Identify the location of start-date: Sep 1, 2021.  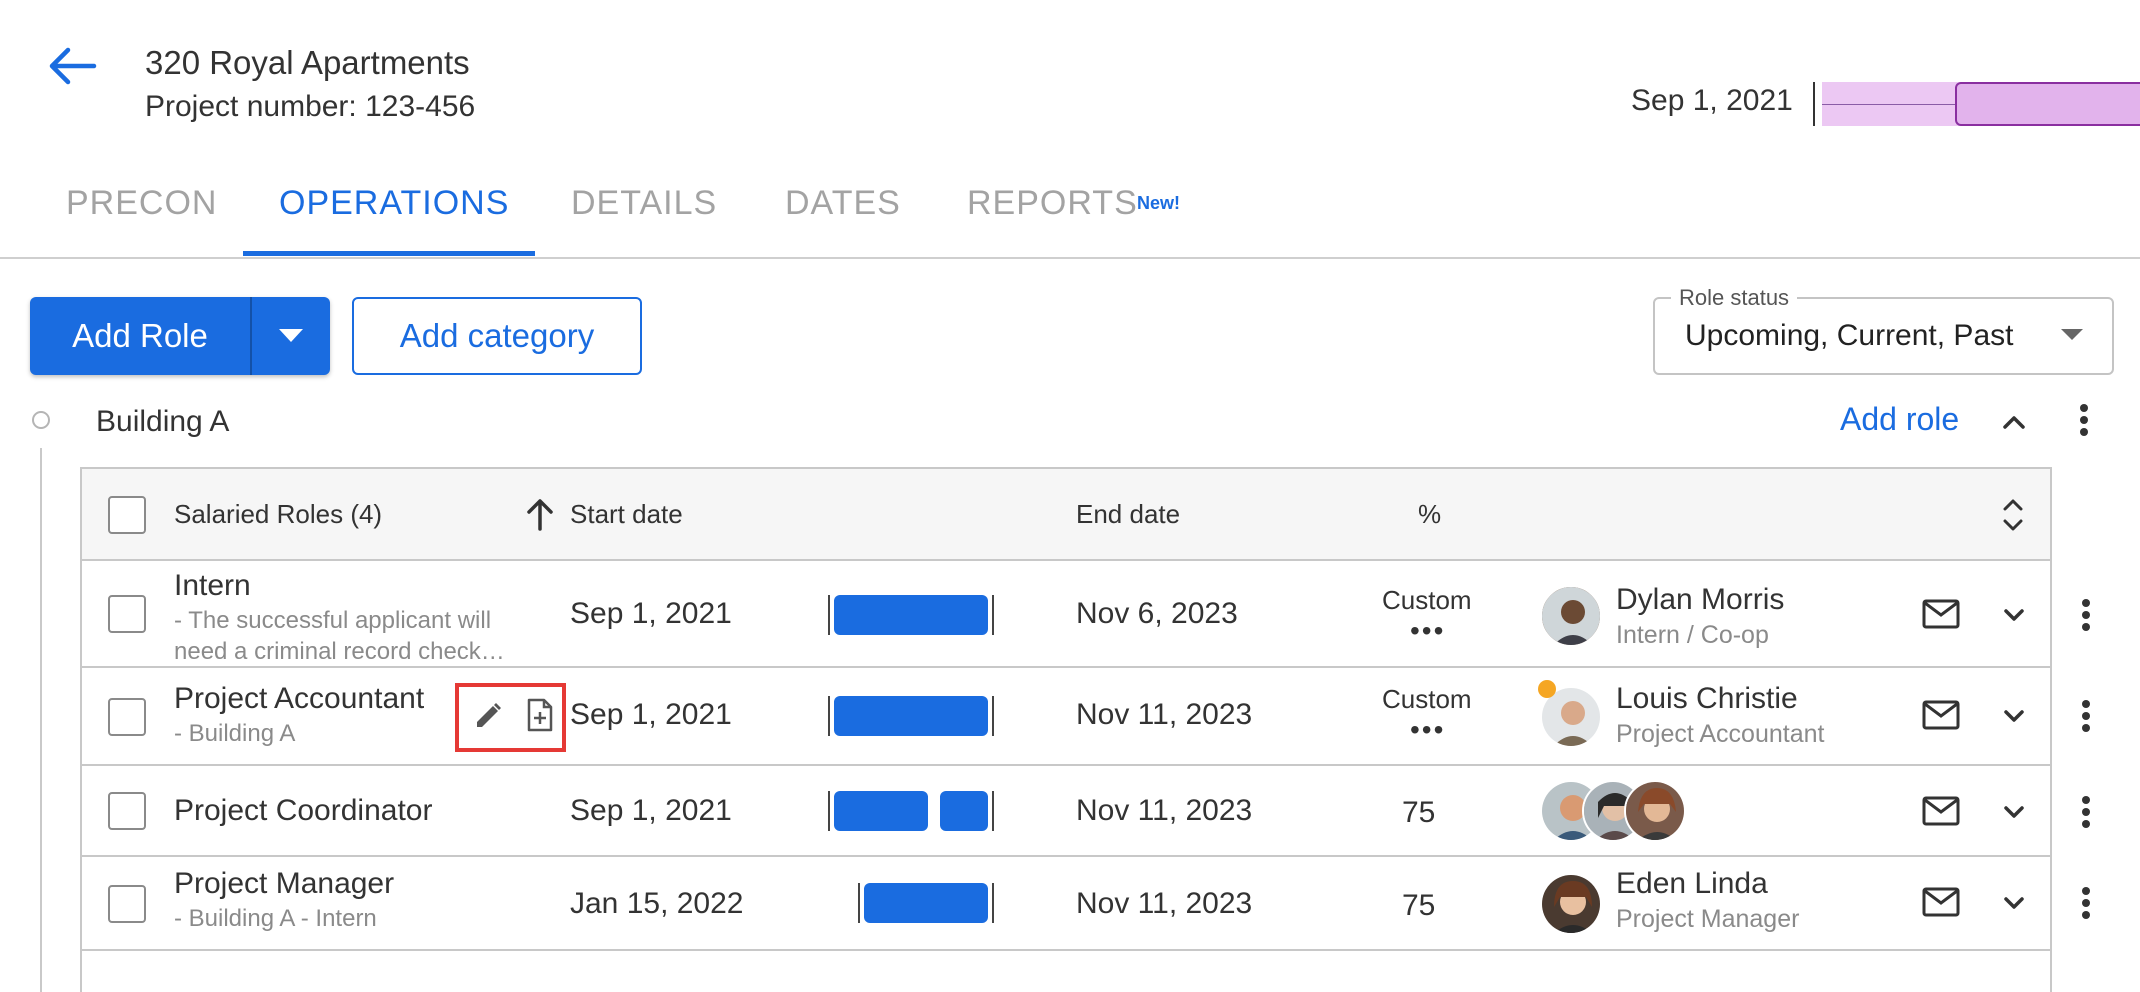
(651, 810).